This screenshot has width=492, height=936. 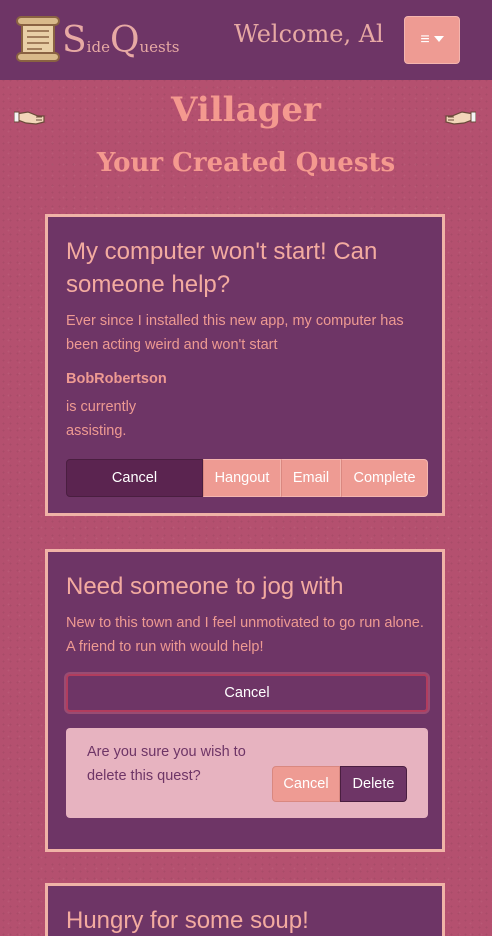 I want to click on hangout-button: Hangout, so click(x=242, y=478).